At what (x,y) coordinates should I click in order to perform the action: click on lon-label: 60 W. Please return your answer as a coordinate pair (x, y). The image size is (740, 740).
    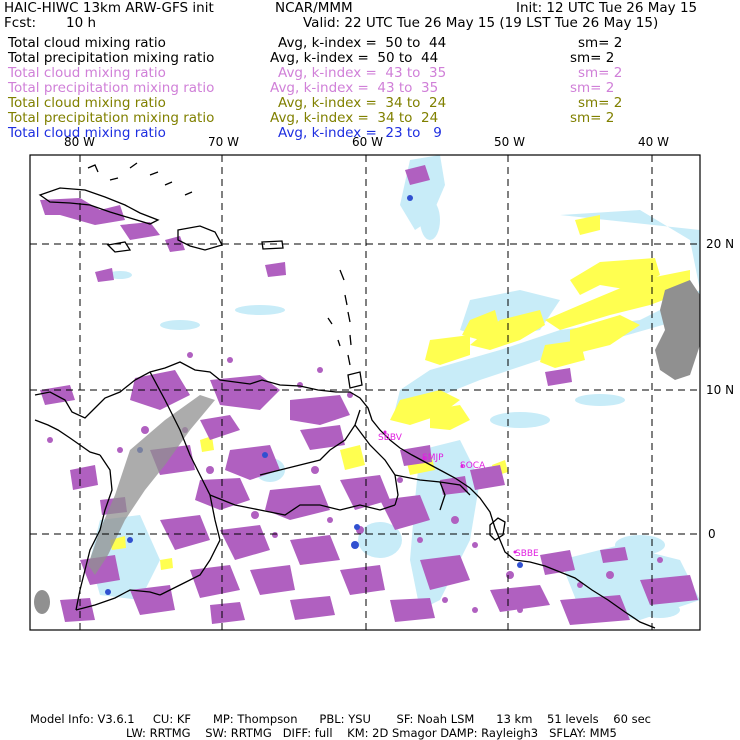
    Looking at the image, I should click on (367, 142).